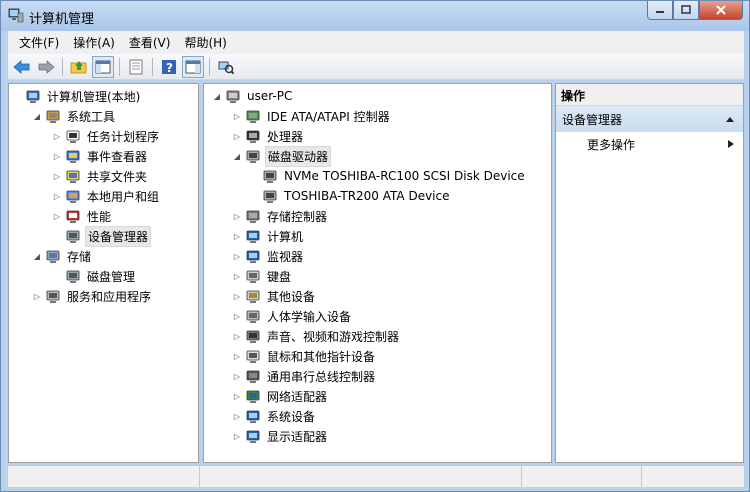 The width and height of the screenshot is (750, 492). Describe the element at coordinates (268, 136) in the screenshot. I see `device-category: ▷ 处理器` at that location.